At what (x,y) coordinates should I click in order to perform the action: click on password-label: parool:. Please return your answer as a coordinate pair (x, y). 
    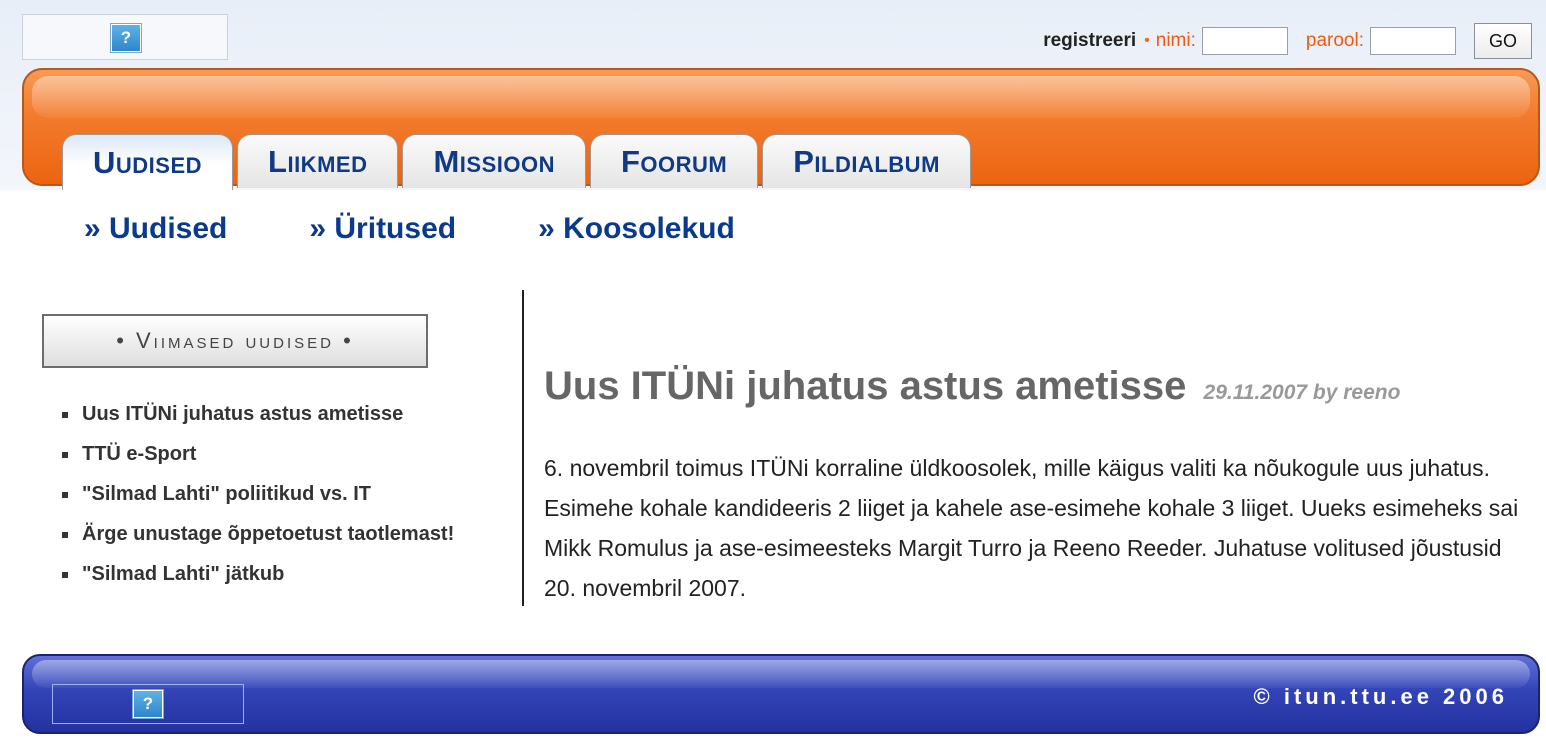
    Looking at the image, I should click on (1334, 40).